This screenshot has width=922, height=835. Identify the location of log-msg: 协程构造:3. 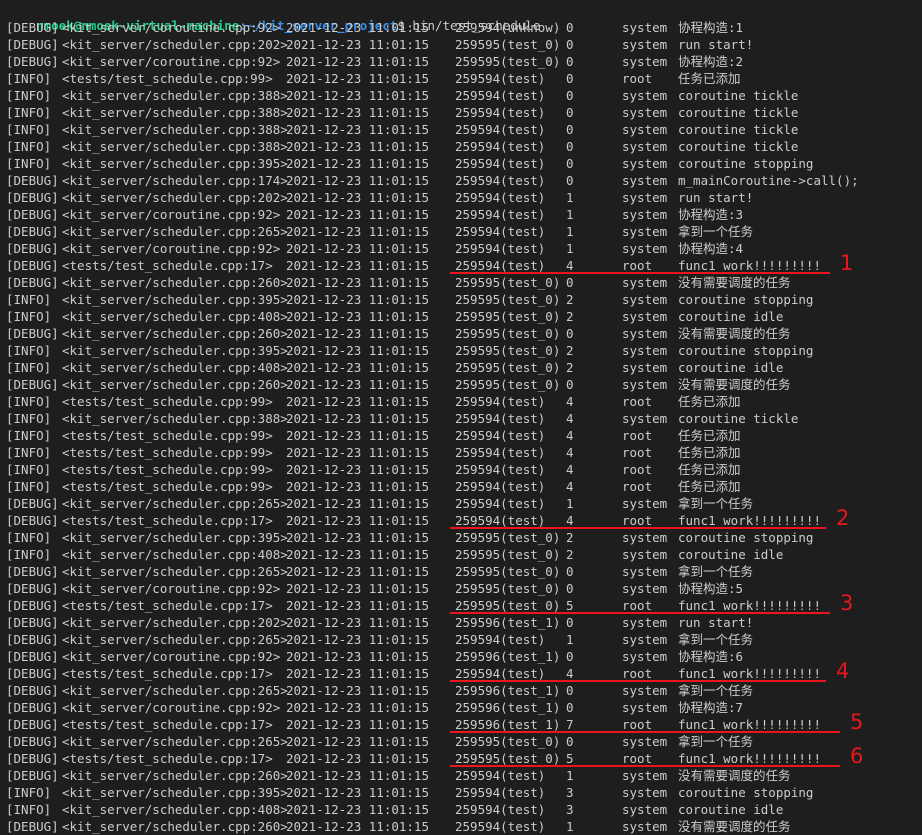
(711, 214).